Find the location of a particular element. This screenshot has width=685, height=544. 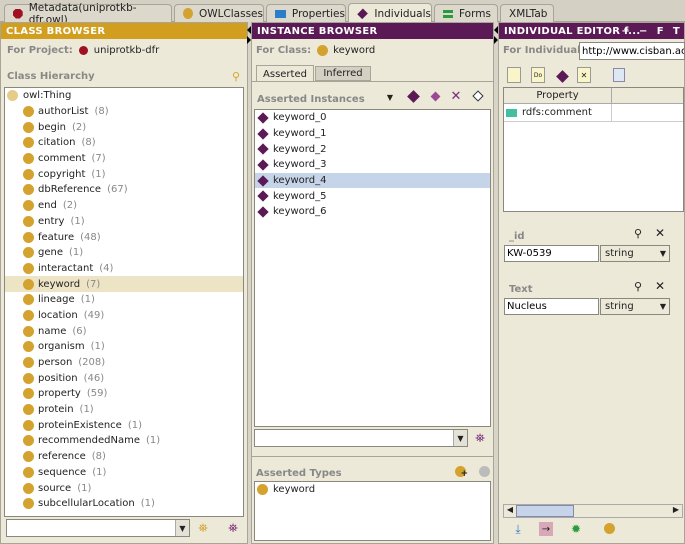

tab-inferred: Inferred is located at coordinates (343, 73).